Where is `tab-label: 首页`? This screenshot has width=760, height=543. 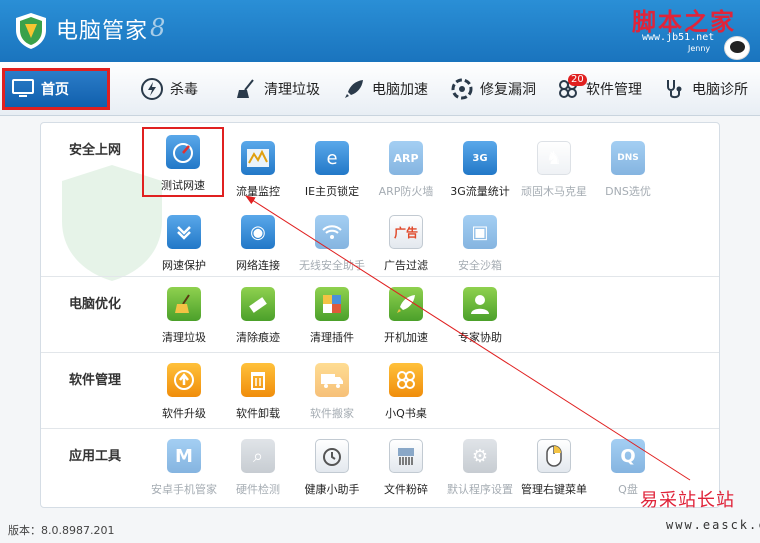
tab-label: 首页 is located at coordinates (55, 90).